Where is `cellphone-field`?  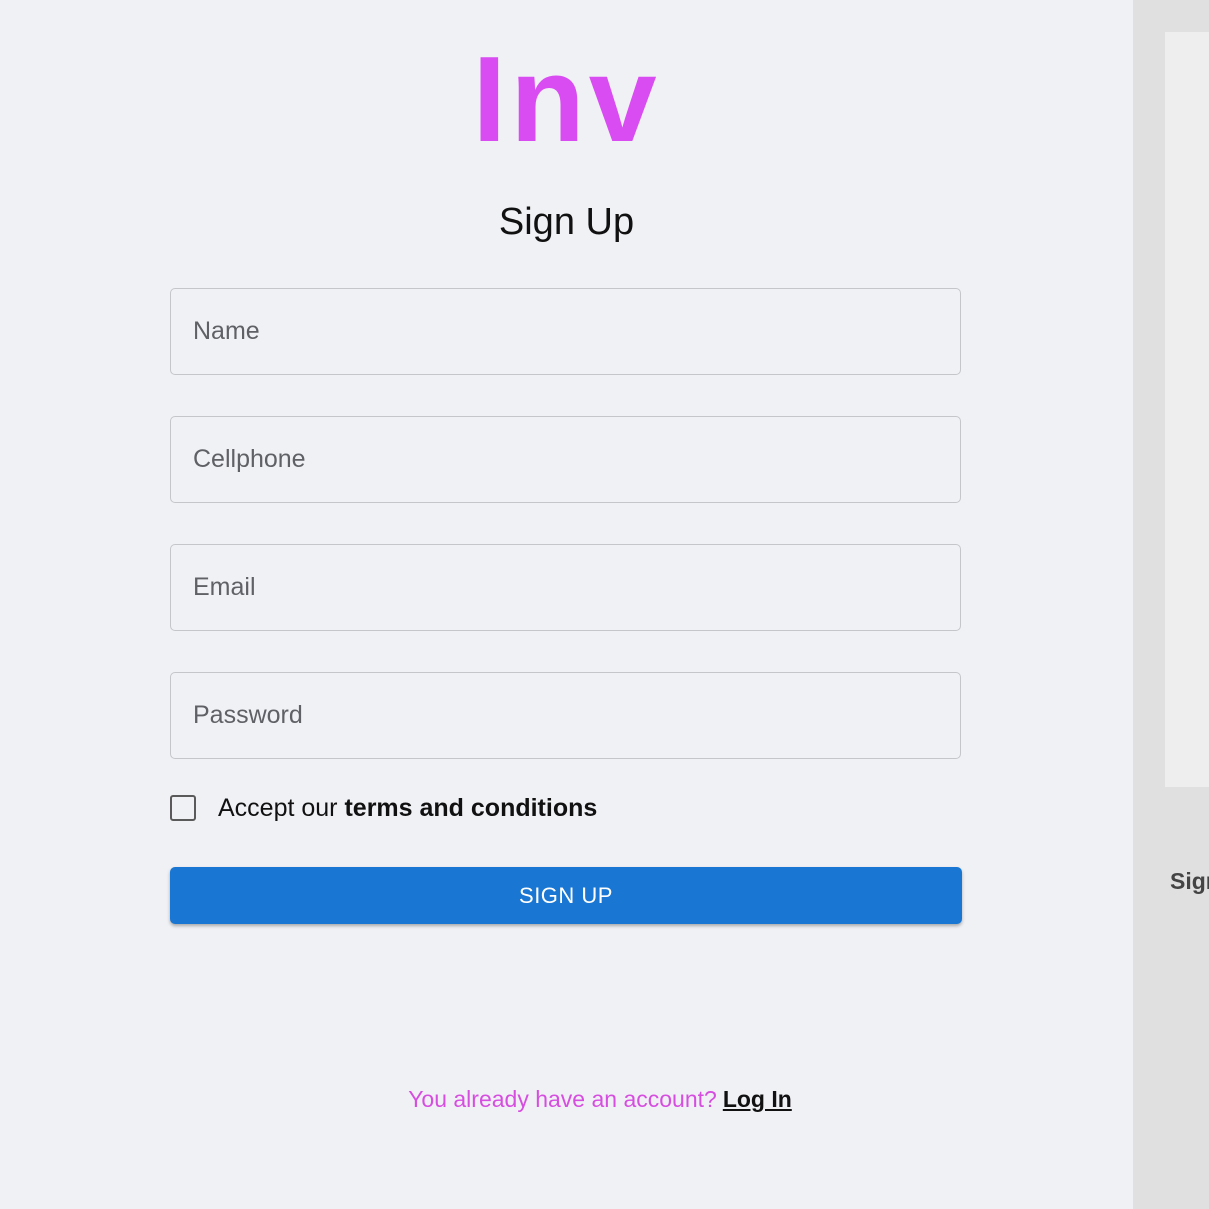 cellphone-field is located at coordinates (565, 459).